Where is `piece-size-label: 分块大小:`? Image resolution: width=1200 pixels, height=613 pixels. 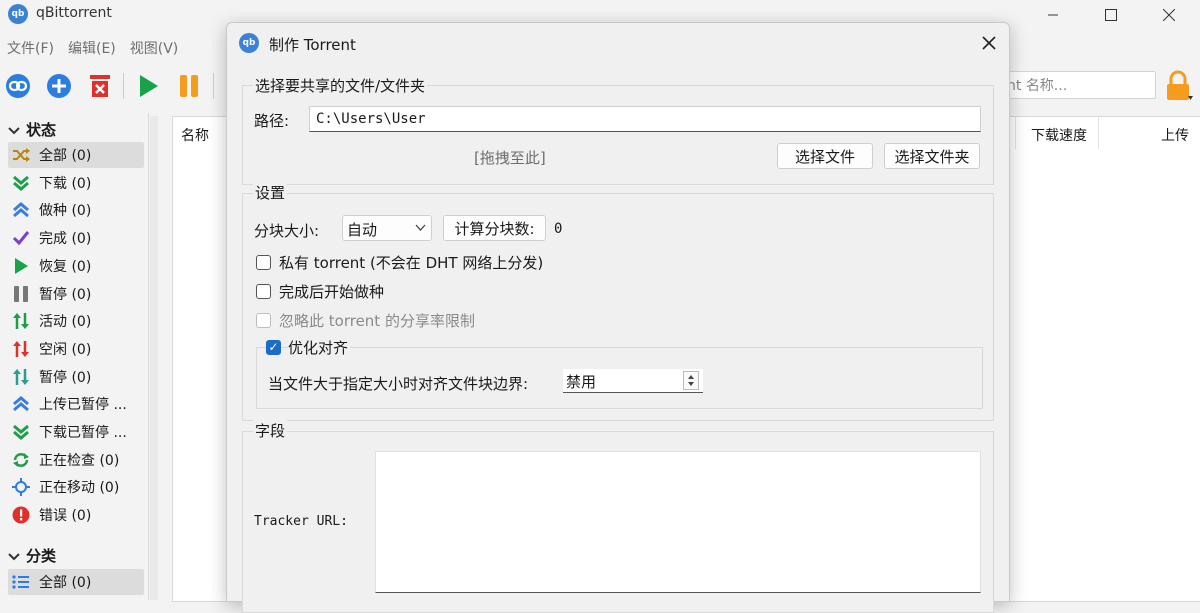 piece-size-label: 分块大小: is located at coordinates (287, 231).